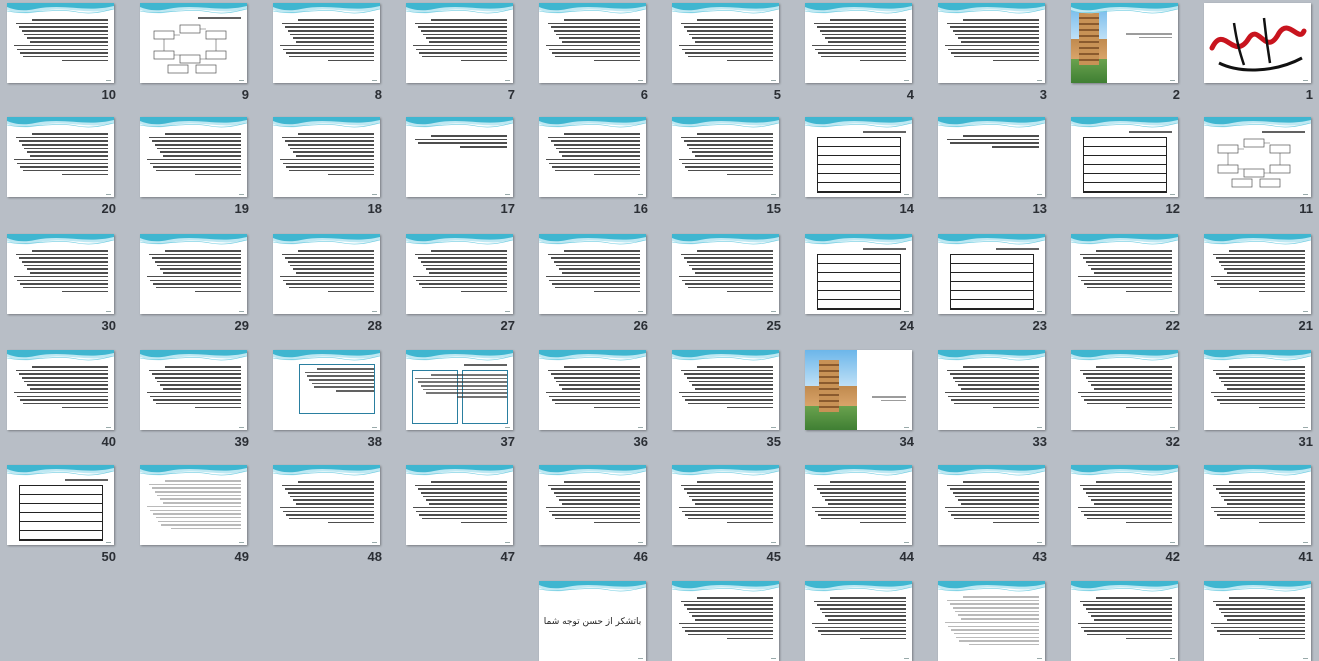 The width and height of the screenshot is (1319, 661). Describe the element at coordinates (773, 441) in the screenshot. I see `slide-number: 35` at that location.